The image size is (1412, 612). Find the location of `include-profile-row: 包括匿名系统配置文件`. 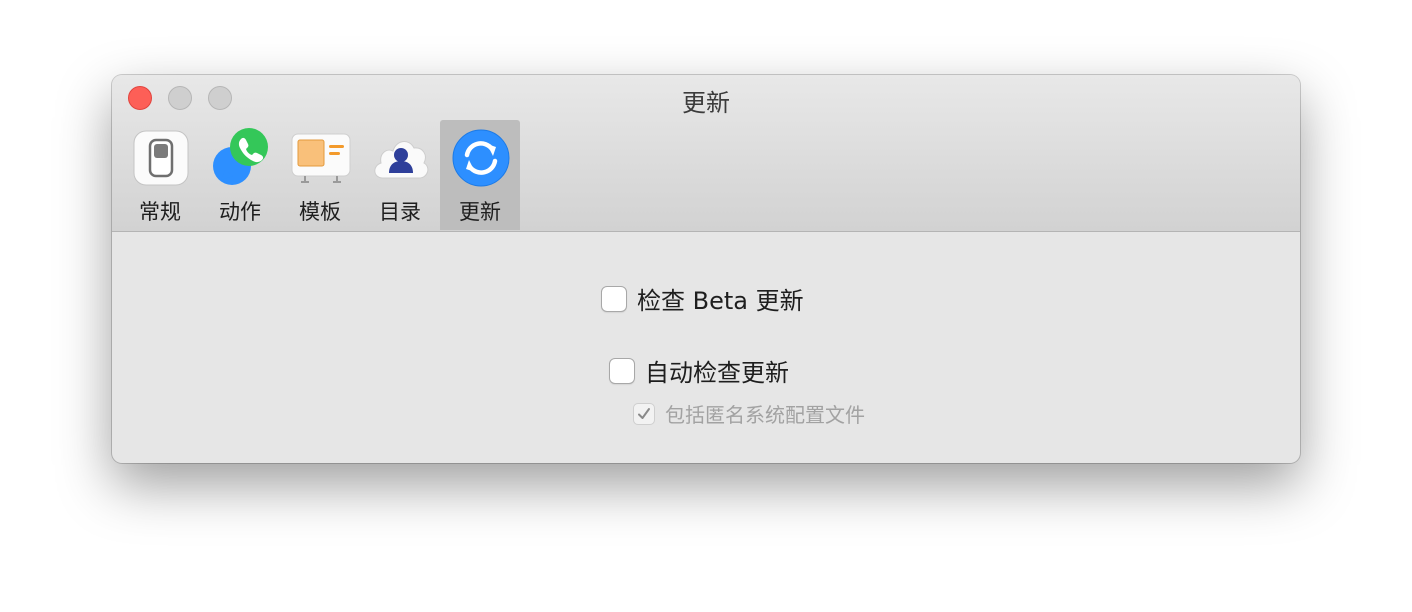

include-profile-row: 包括匿名系统配置文件 is located at coordinates (749, 413).